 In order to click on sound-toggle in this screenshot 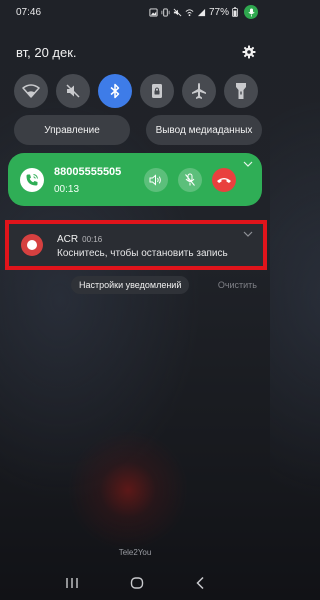, I will do `click(73, 91)`.